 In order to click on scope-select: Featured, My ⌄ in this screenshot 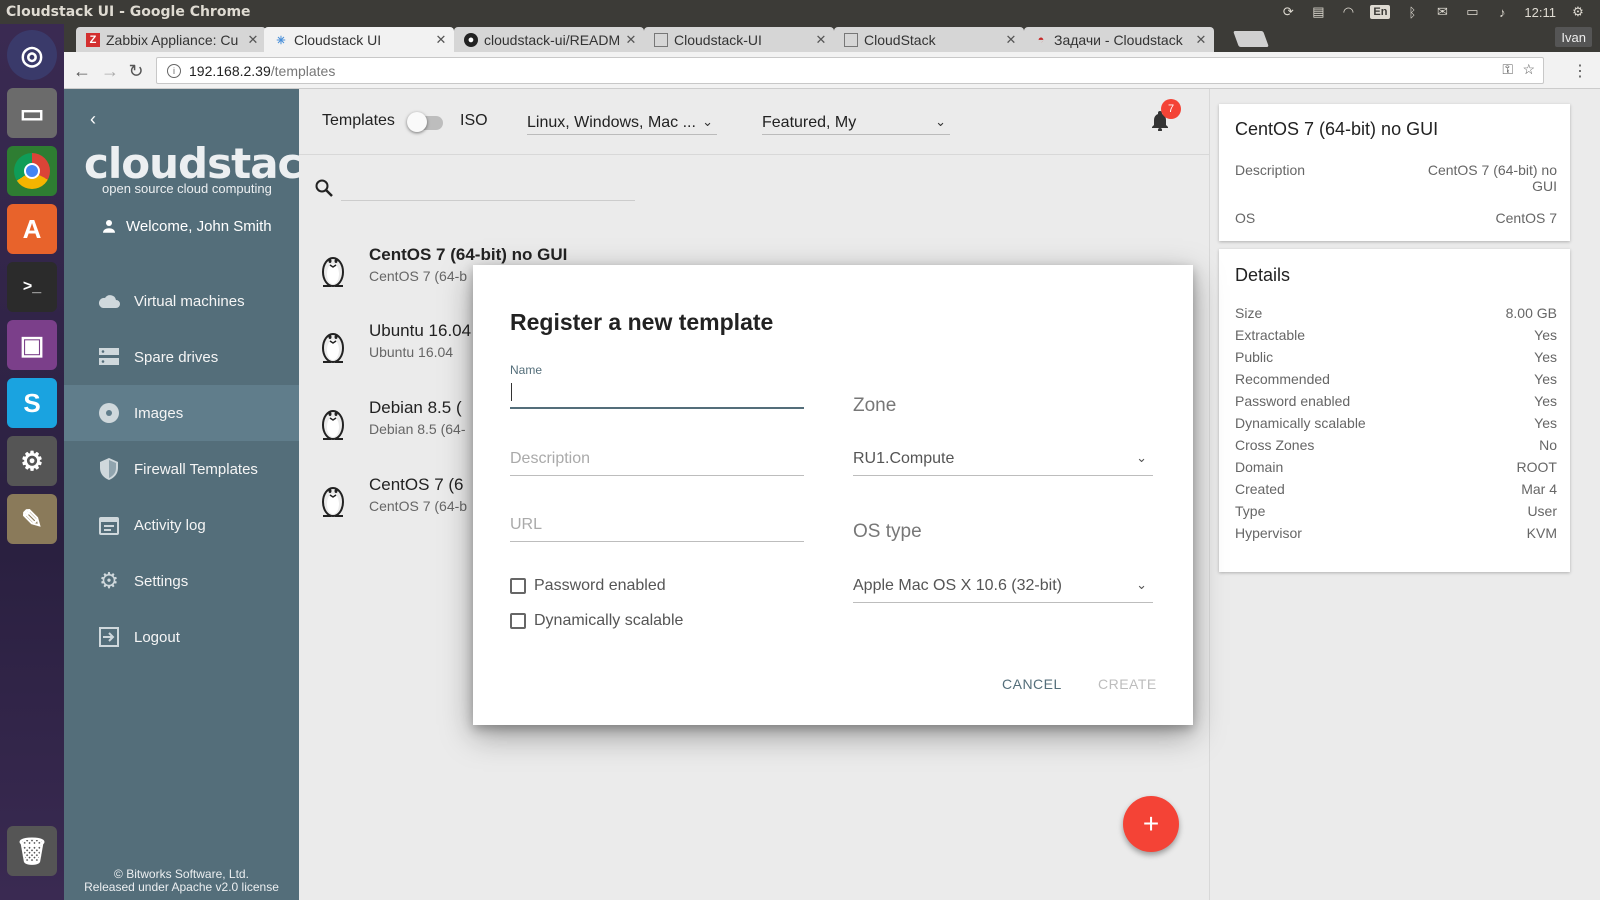, I will do `click(856, 123)`.